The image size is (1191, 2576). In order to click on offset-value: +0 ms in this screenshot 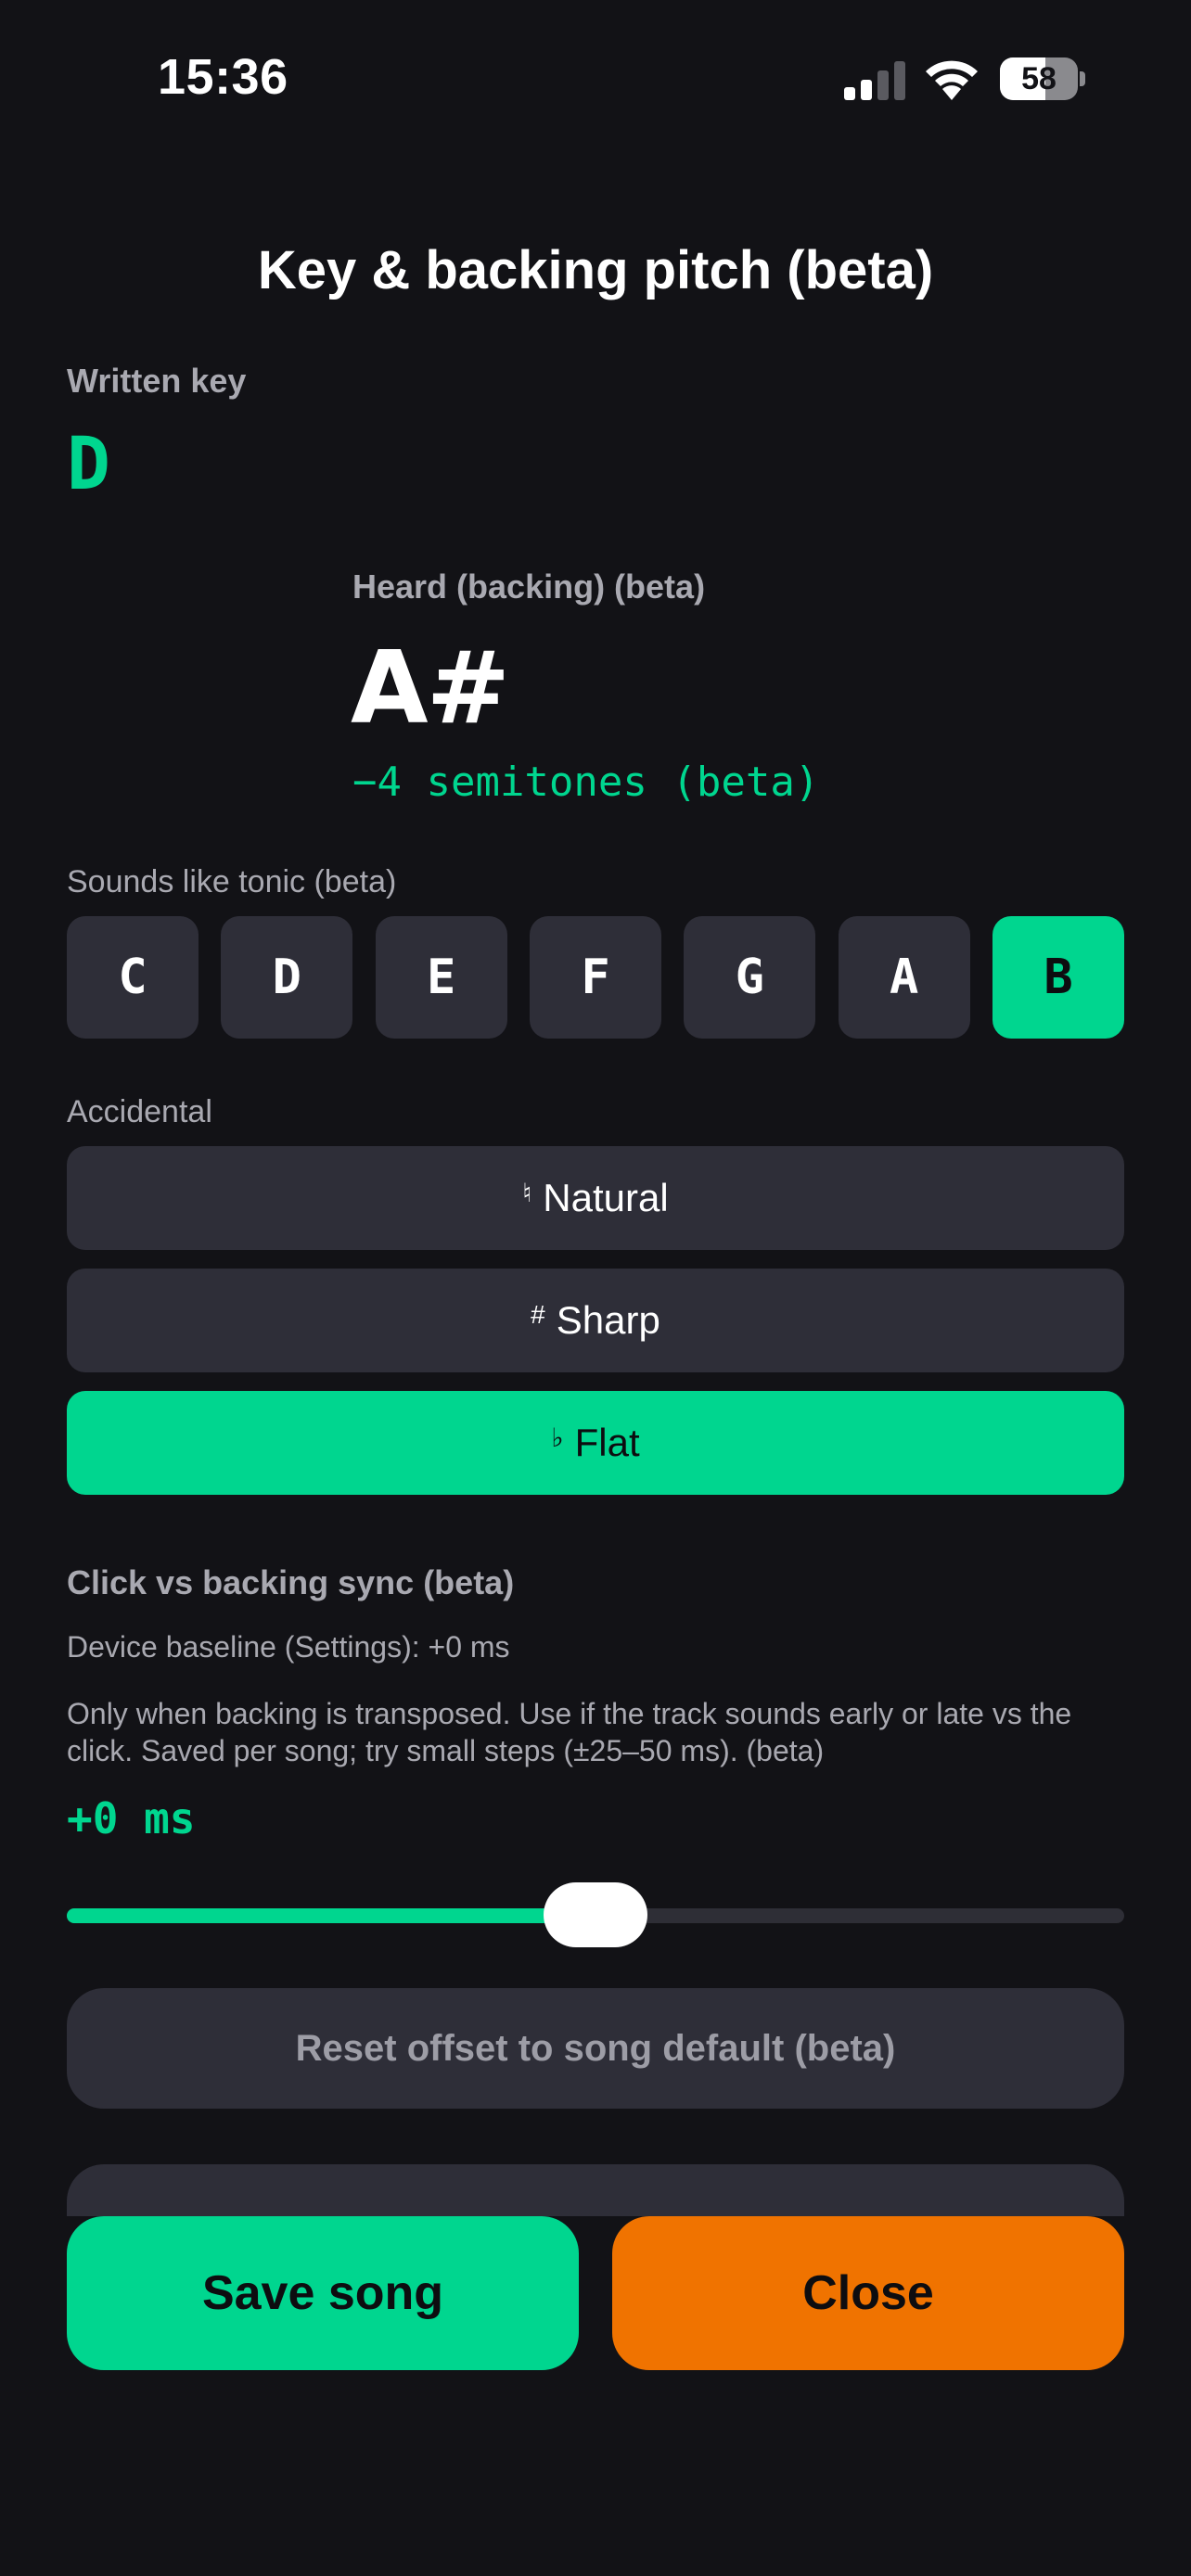, I will do `click(132, 1818)`.